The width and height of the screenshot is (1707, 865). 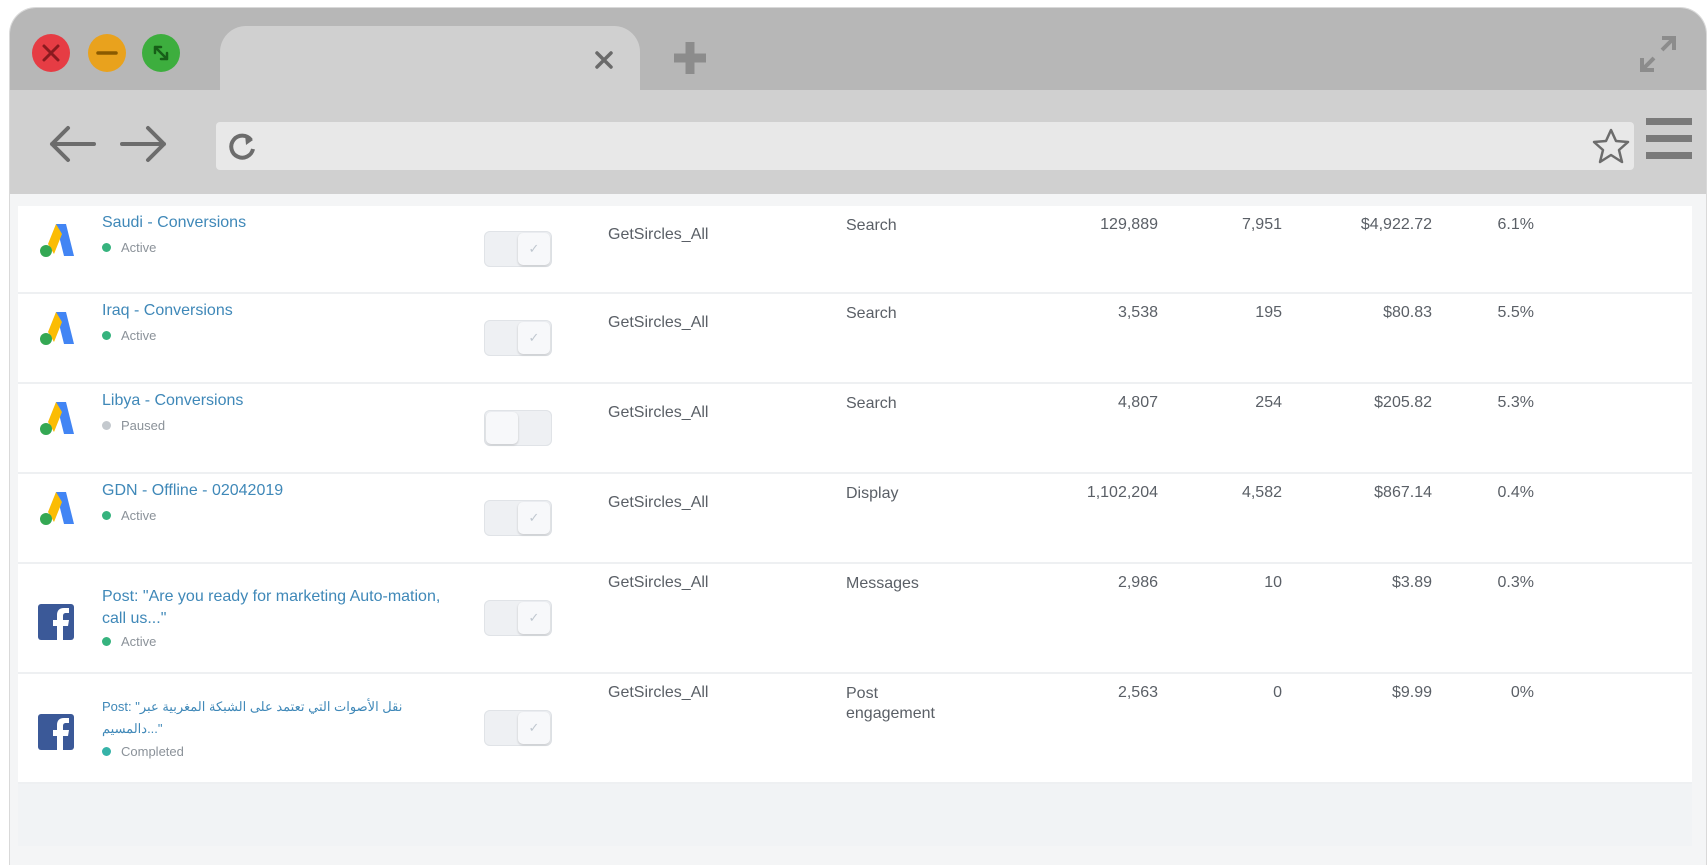 What do you see at coordinates (1407, 312) in the screenshot?
I see `cost-cell: $80.83` at bounding box center [1407, 312].